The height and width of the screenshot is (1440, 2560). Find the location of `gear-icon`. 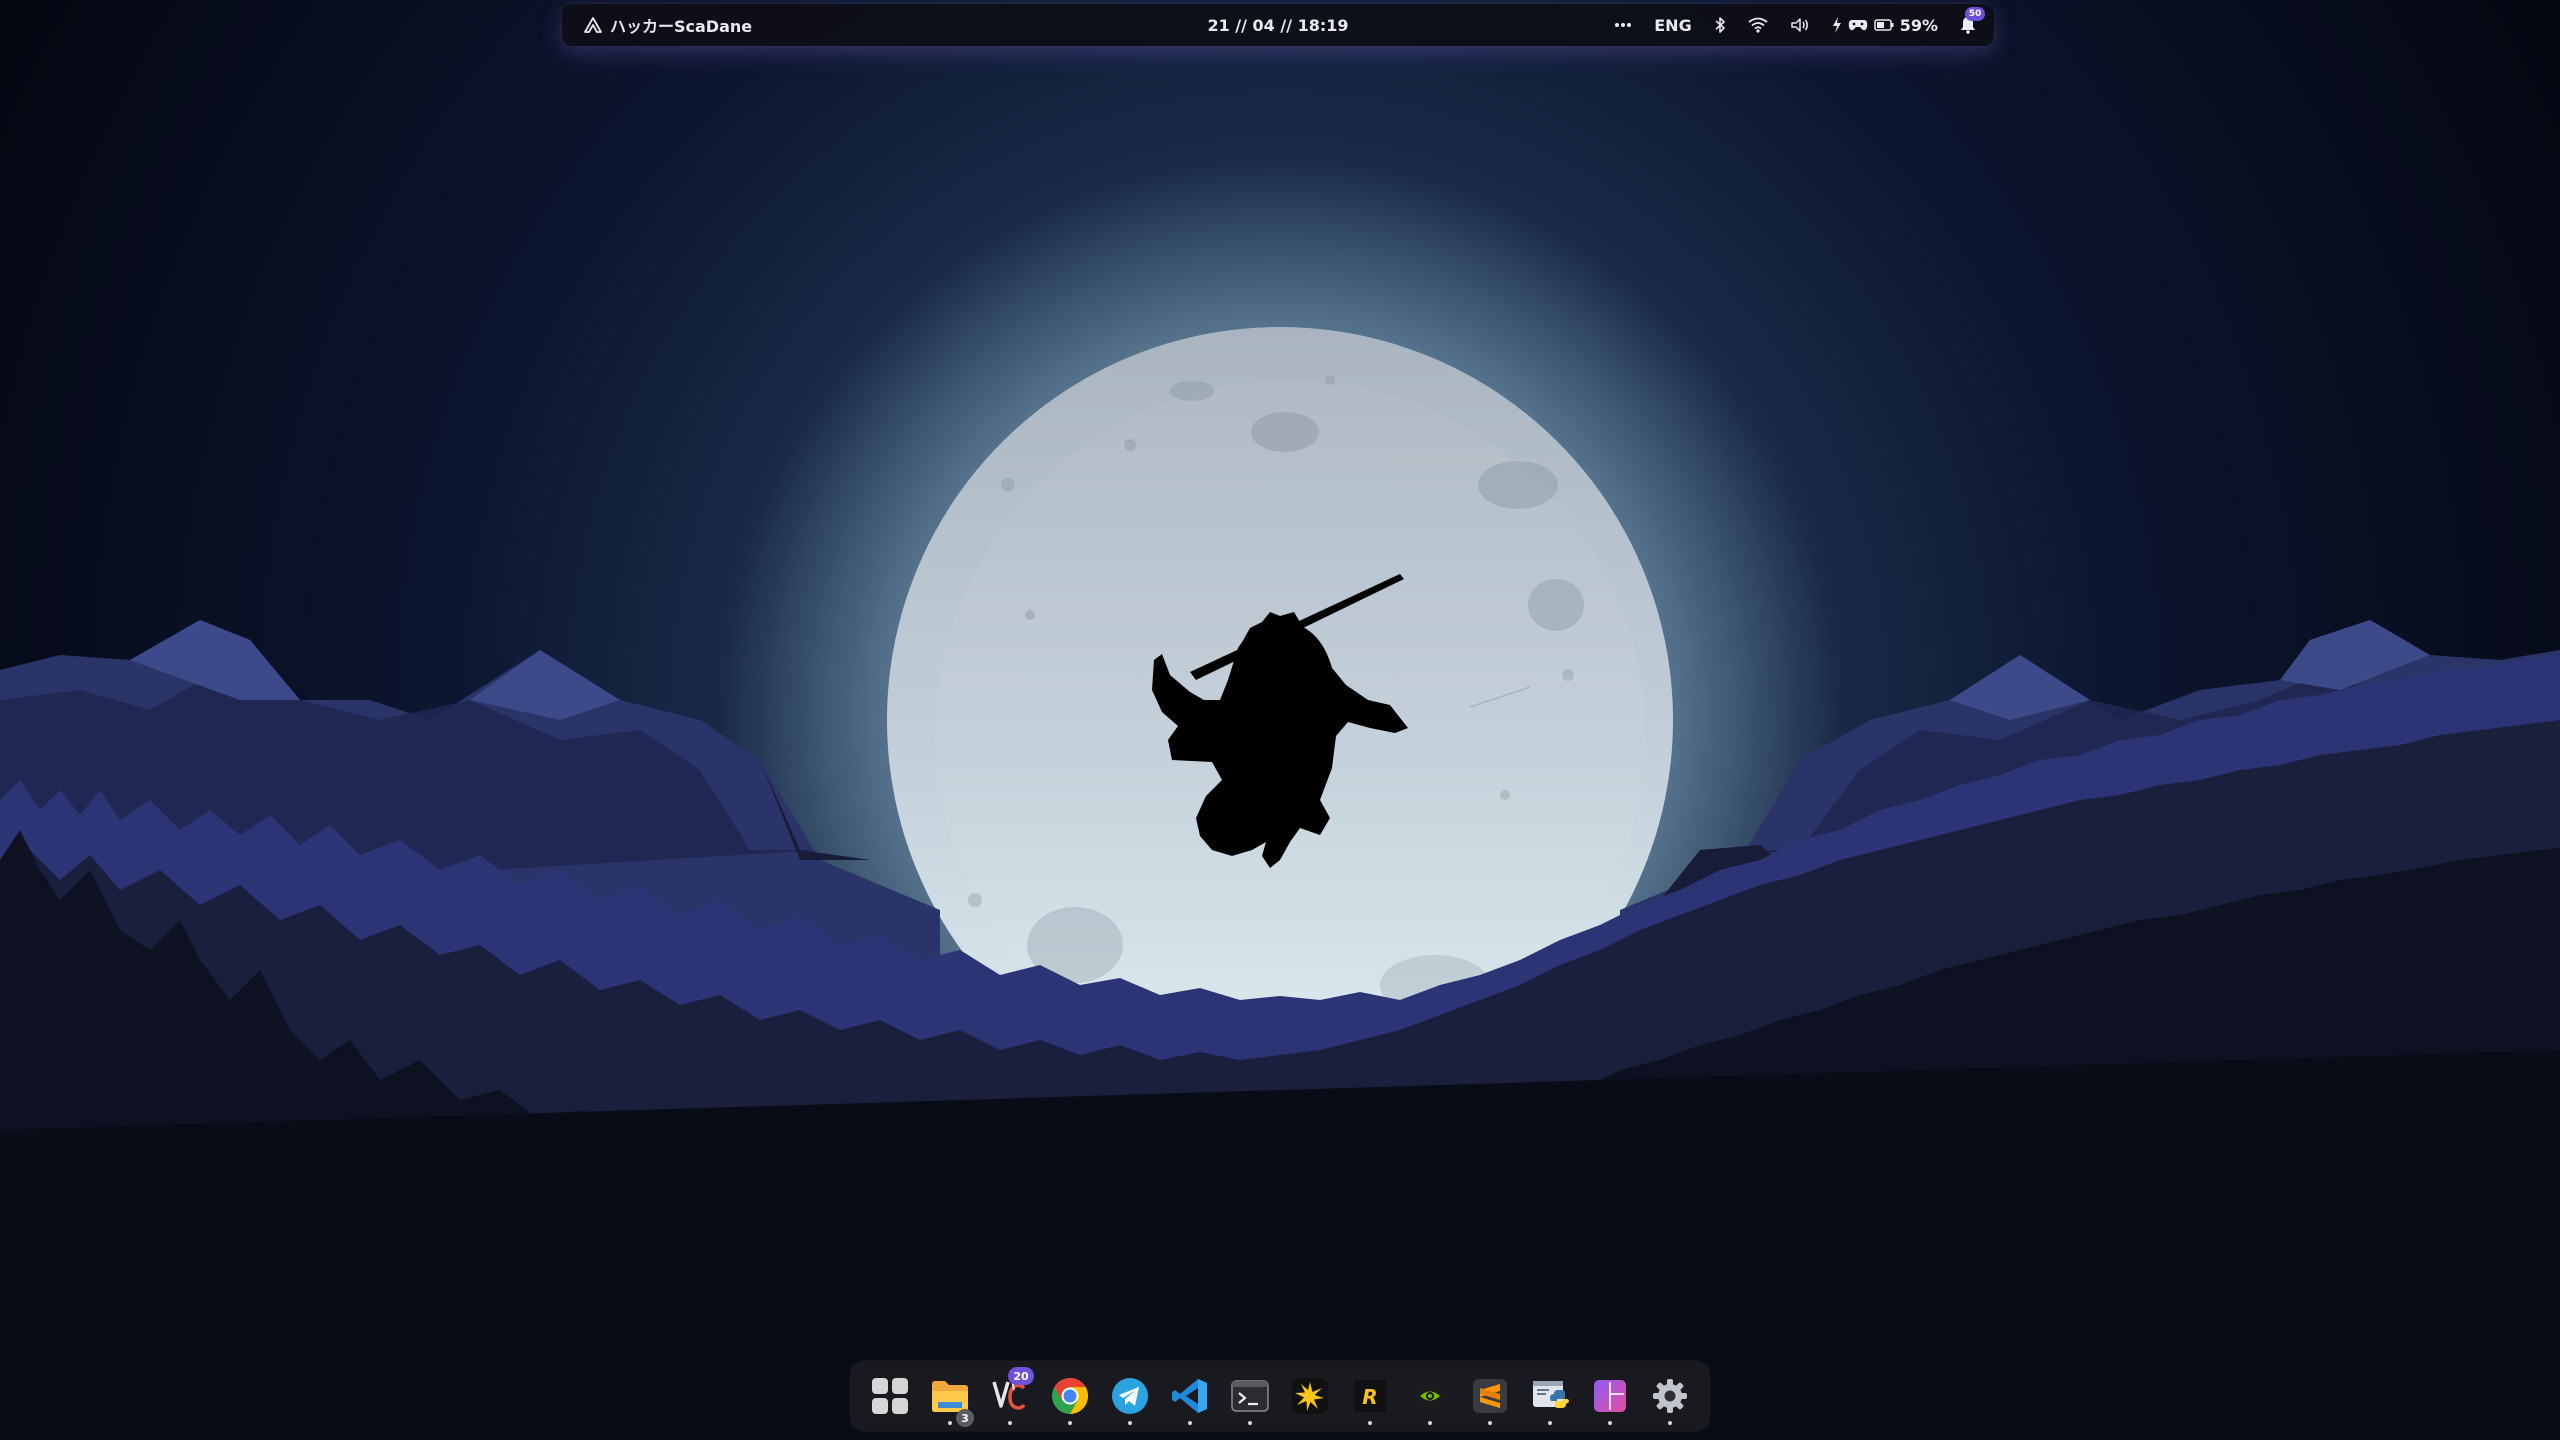

gear-icon is located at coordinates (1670, 1396).